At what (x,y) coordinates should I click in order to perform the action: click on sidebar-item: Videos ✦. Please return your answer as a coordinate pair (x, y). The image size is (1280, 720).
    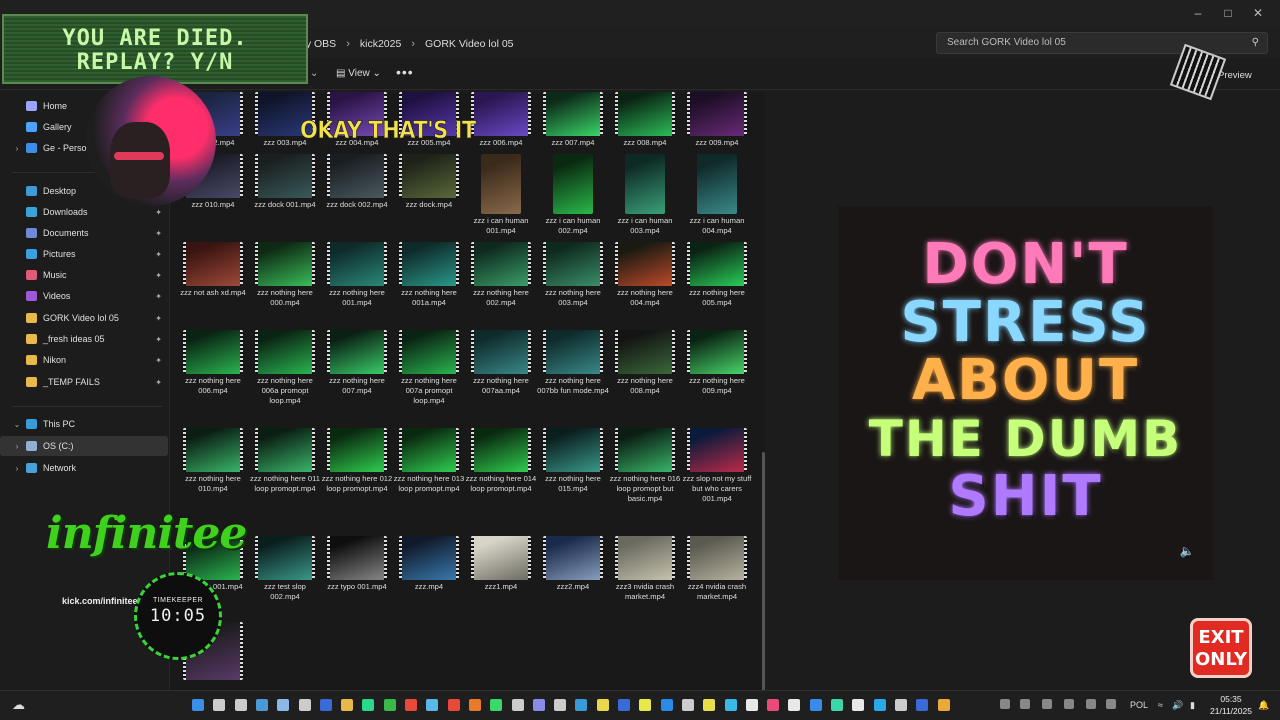
    Looking at the image, I should click on (84, 296).